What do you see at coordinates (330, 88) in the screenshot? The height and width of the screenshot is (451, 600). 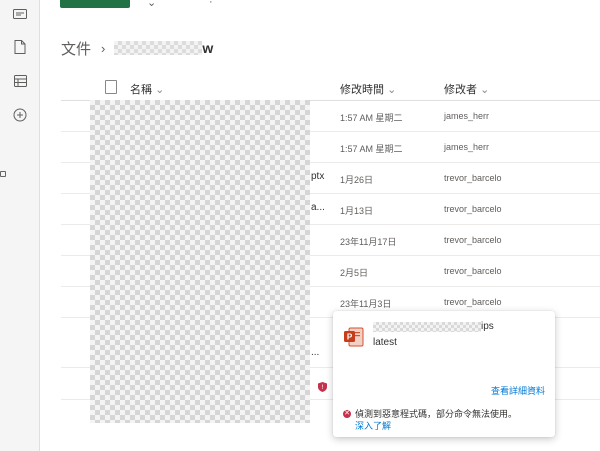 I see `column-header-row: 名稱 ⌄ 修改時間 ⌄ 修改者 ⌄` at bounding box center [330, 88].